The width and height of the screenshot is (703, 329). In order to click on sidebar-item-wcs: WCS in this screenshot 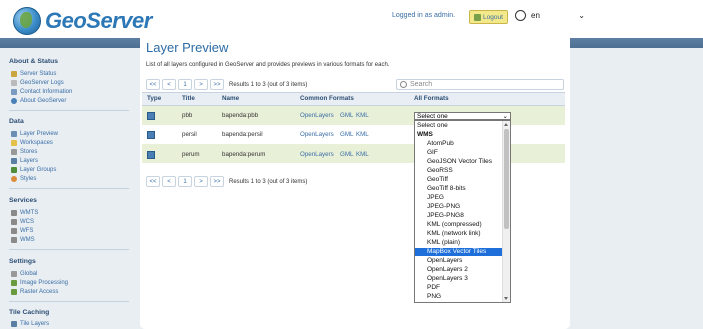, I will do `click(22, 222)`.